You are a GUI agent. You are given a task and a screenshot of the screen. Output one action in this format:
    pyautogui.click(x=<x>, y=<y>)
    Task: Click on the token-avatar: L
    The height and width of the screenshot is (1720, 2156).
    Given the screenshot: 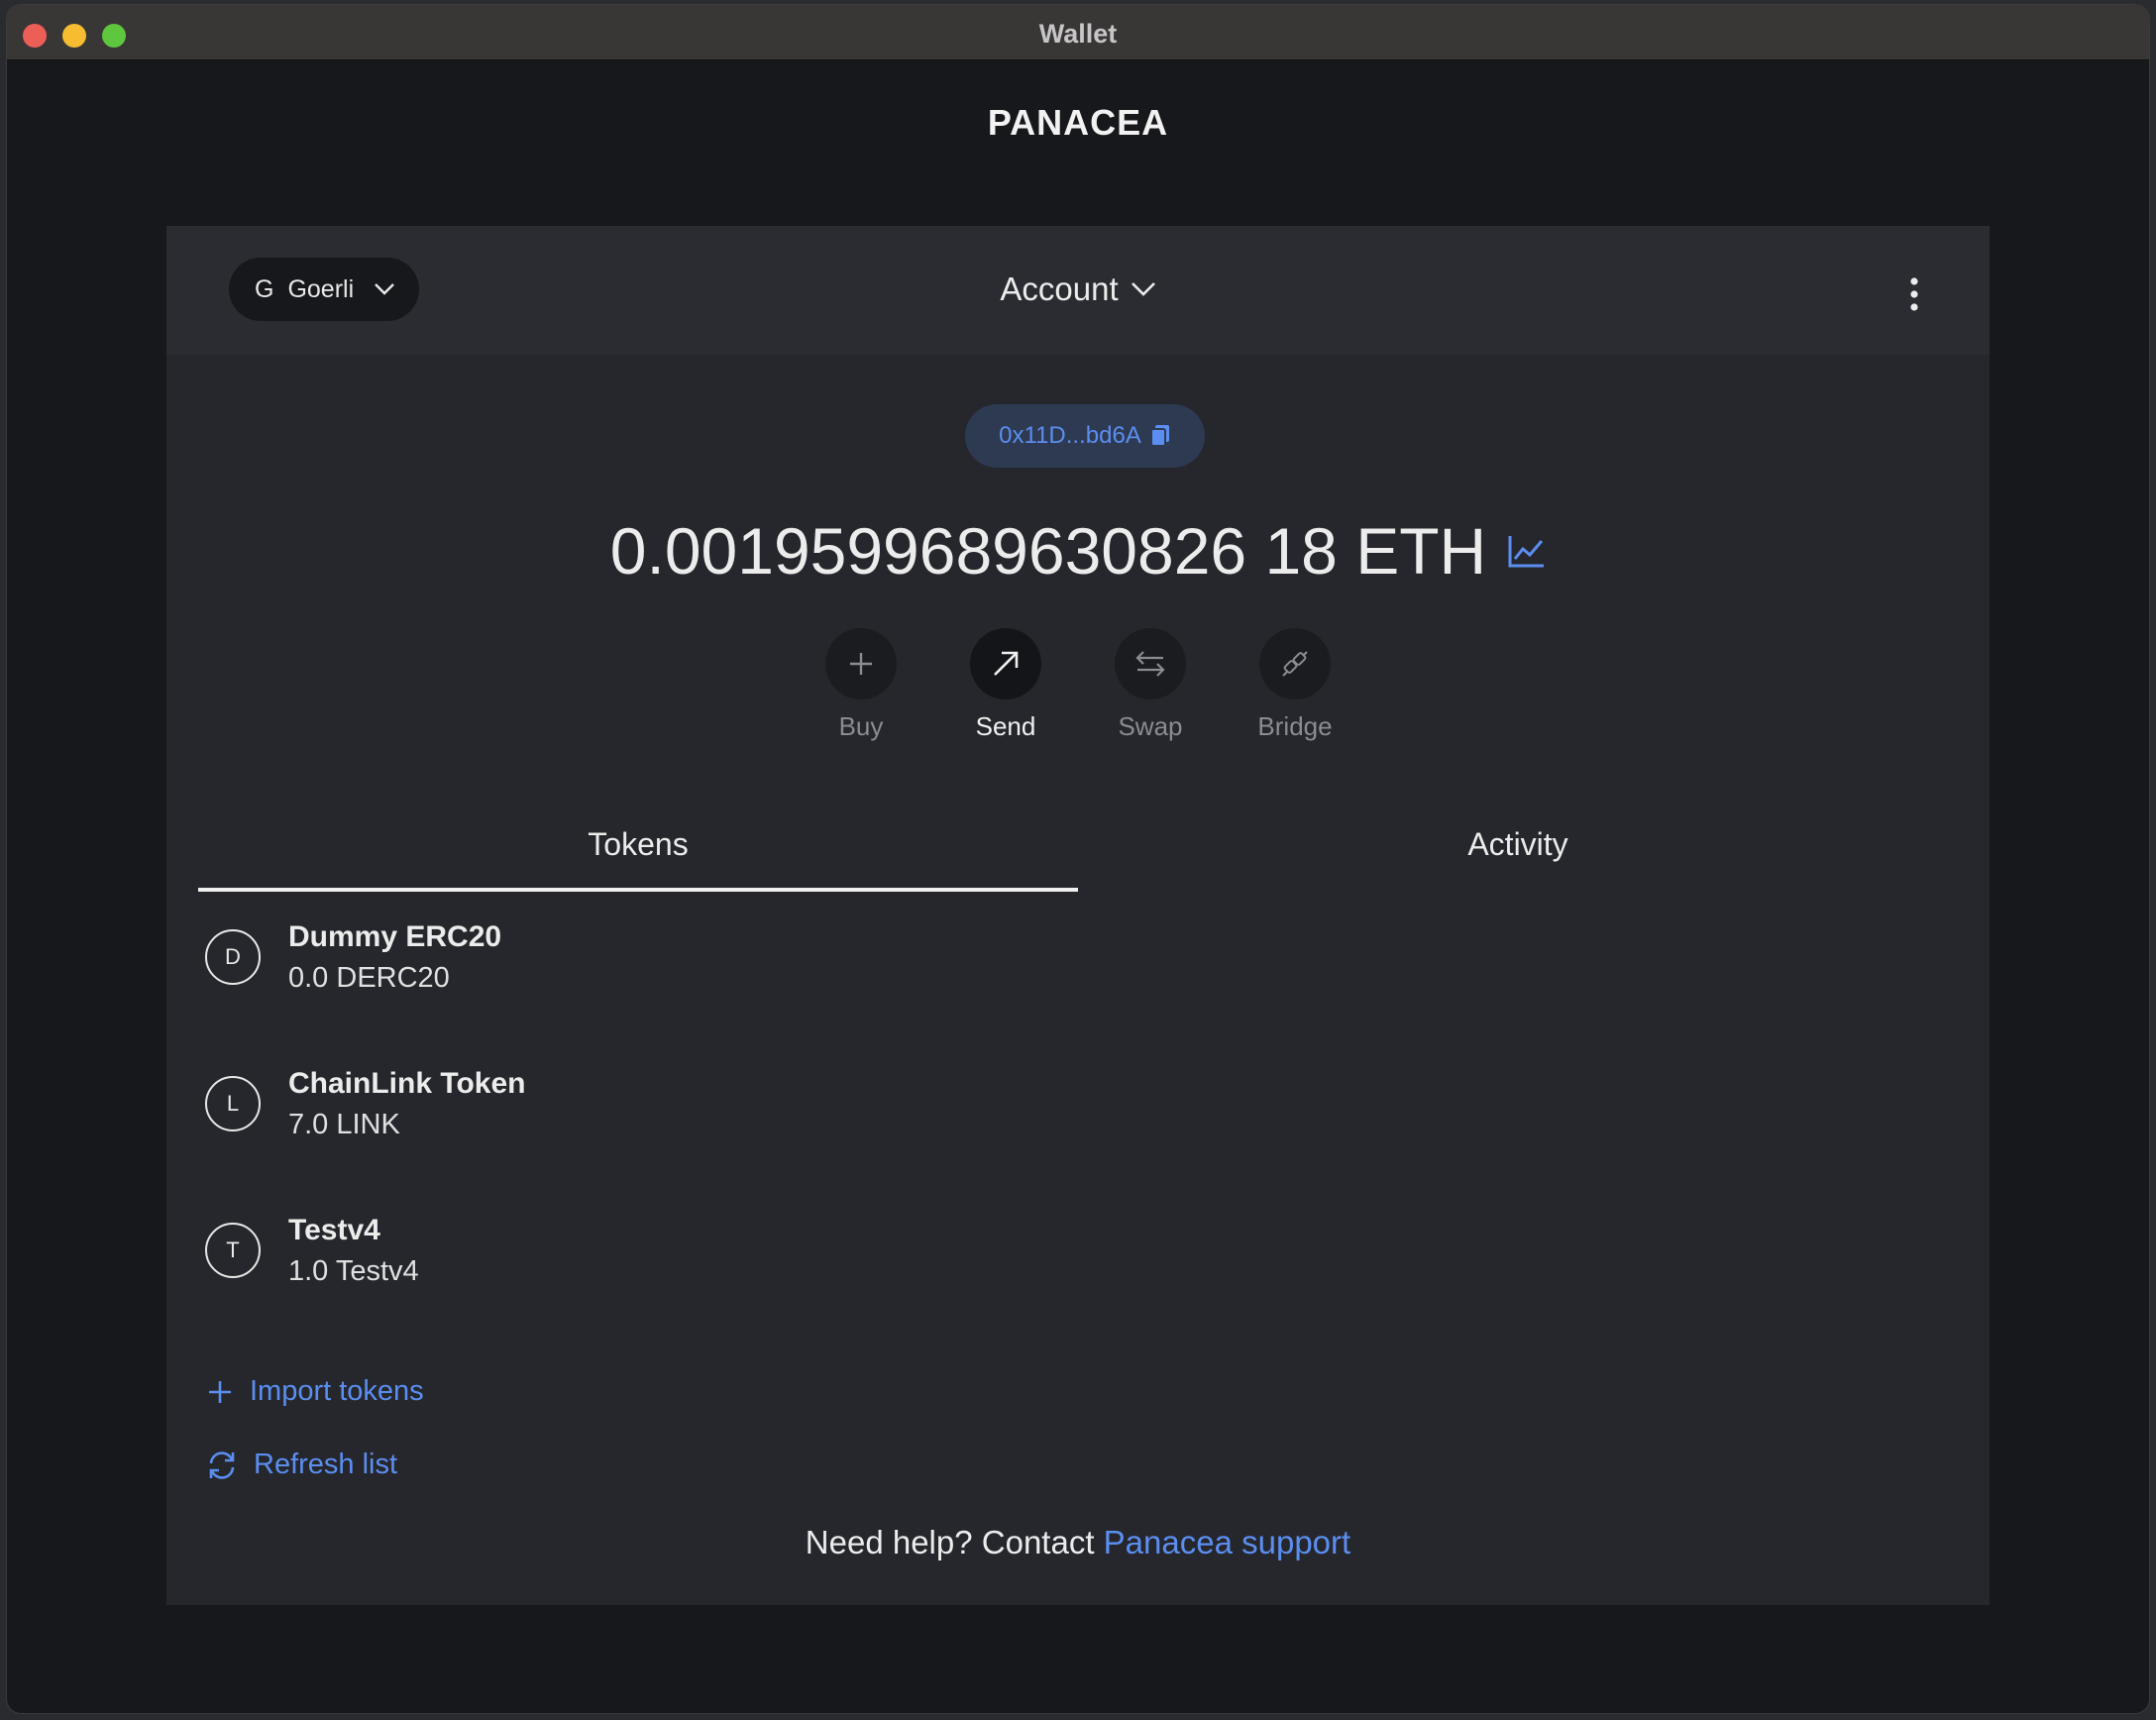 What is the action you would take?
    pyautogui.click(x=233, y=1104)
    